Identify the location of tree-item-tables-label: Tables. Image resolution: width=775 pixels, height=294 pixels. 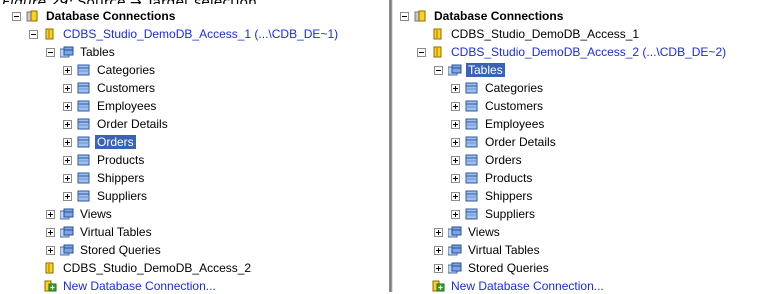
(485, 70).